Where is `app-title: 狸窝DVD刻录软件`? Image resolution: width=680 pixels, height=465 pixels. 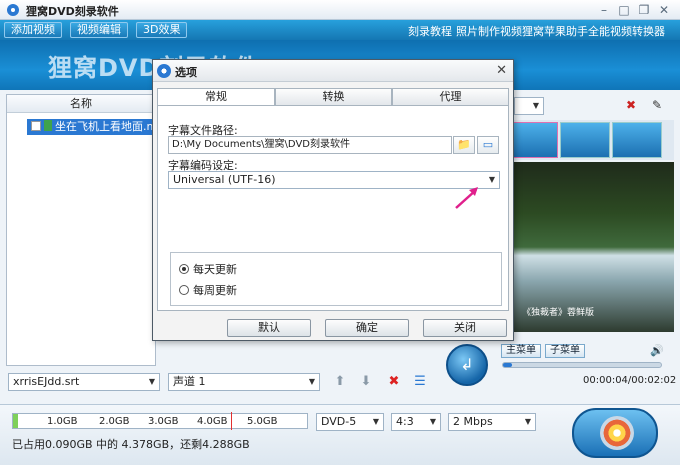 app-title: 狸窝DVD刻录软件 is located at coordinates (72, 11).